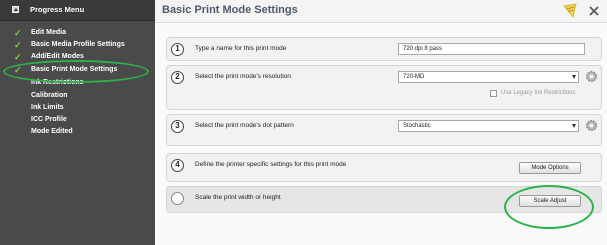  I want to click on sidebar-item-basic-media-profile: ✓ Basic Media Profile Settings, so click(77, 45).